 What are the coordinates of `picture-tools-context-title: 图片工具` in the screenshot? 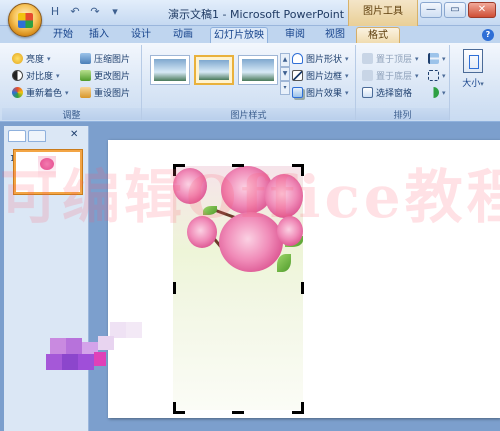 It's located at (383, 13).